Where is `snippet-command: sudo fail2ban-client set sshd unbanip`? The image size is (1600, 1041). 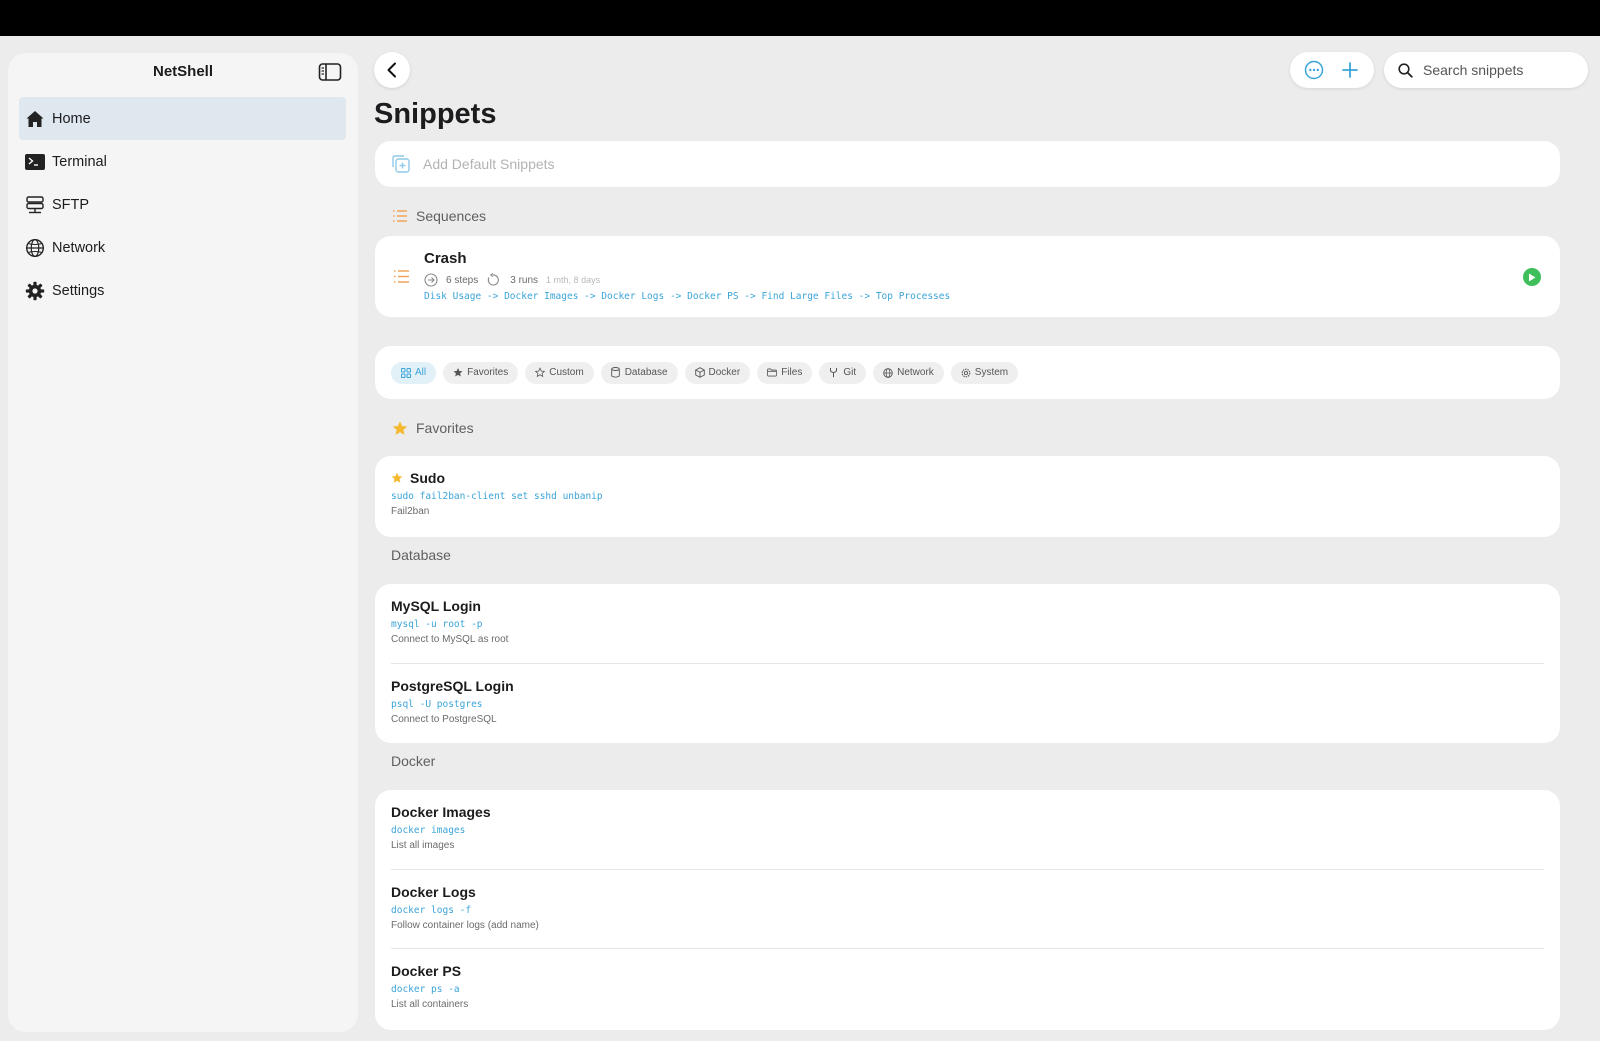
snippet-command: sudo fail2ban-client set sshd unbanip is located at coordinates (497, 496).